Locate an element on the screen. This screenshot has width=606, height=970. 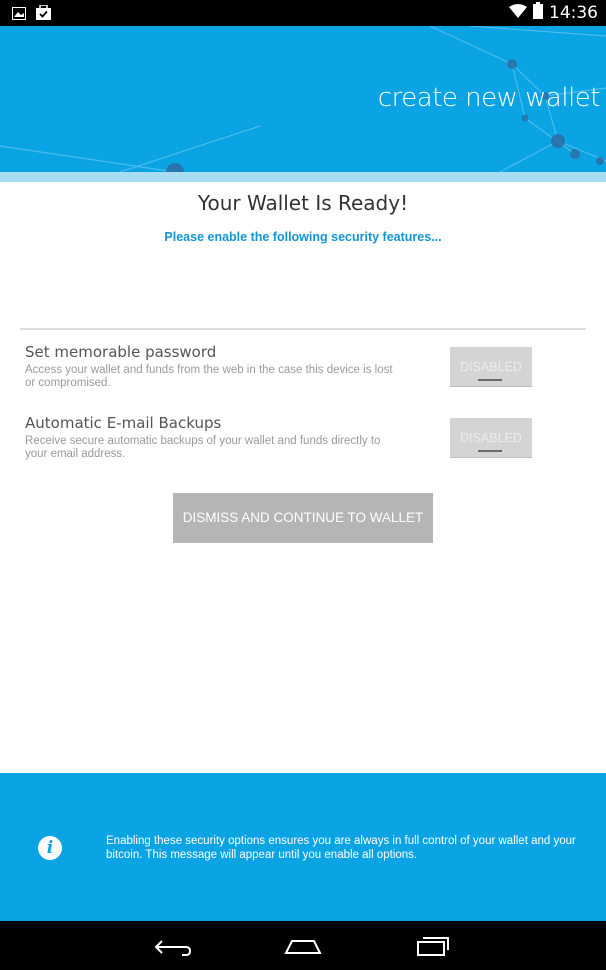
header-divider is located at coordinates (303, 177).